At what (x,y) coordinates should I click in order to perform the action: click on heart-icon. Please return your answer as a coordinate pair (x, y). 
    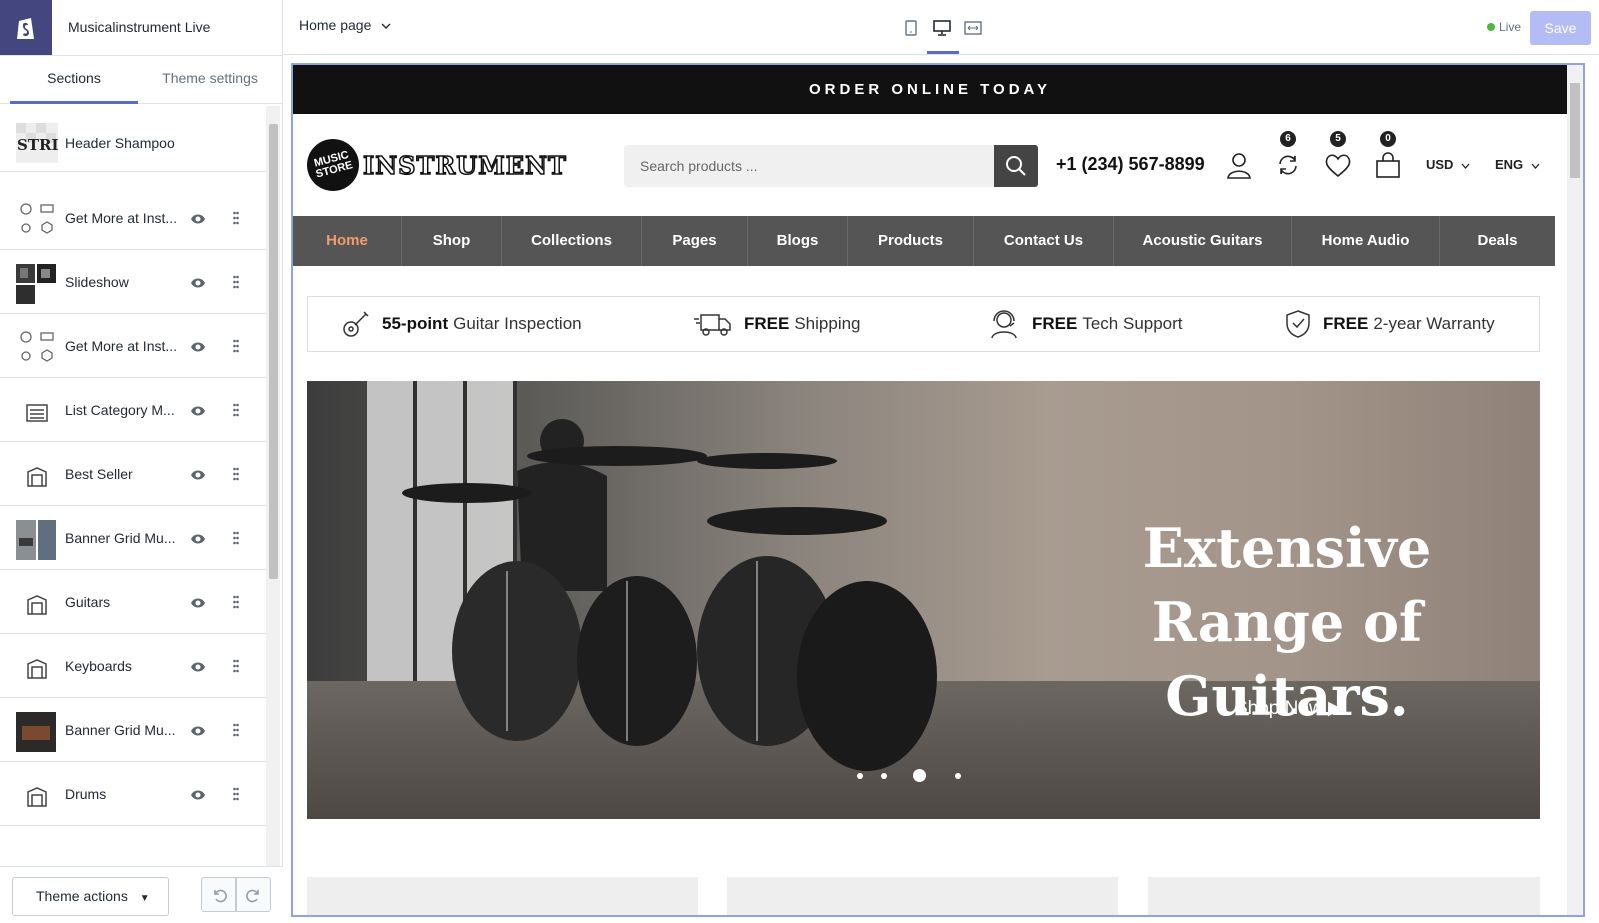
    Looking at the image, I should click on (1338, 166).